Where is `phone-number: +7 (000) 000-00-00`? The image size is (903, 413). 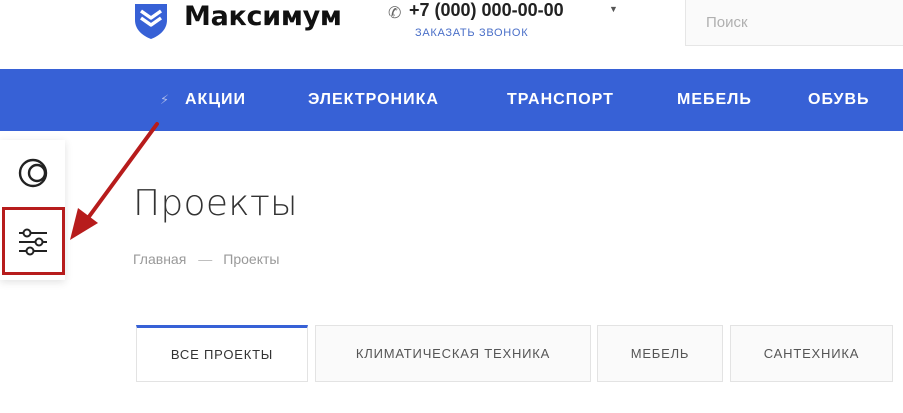 phone-number: +7 (000) 000-00-00 is located at coordinates (486, 10).